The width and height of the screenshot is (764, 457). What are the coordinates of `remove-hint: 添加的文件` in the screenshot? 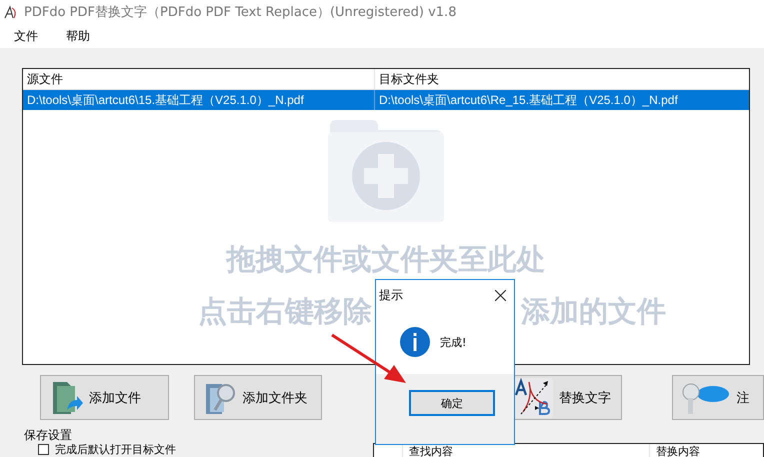 It's located at (593, 311).